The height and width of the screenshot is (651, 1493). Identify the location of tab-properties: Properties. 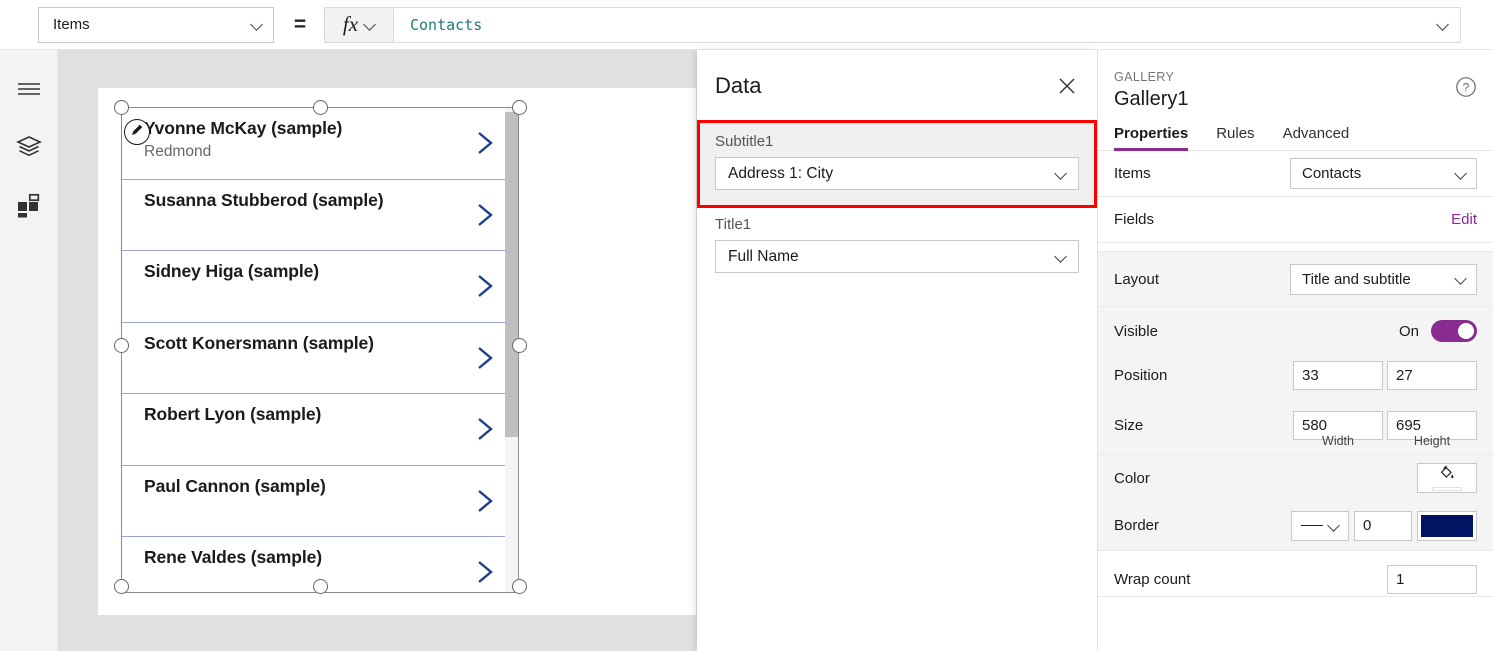
(1151, 138).